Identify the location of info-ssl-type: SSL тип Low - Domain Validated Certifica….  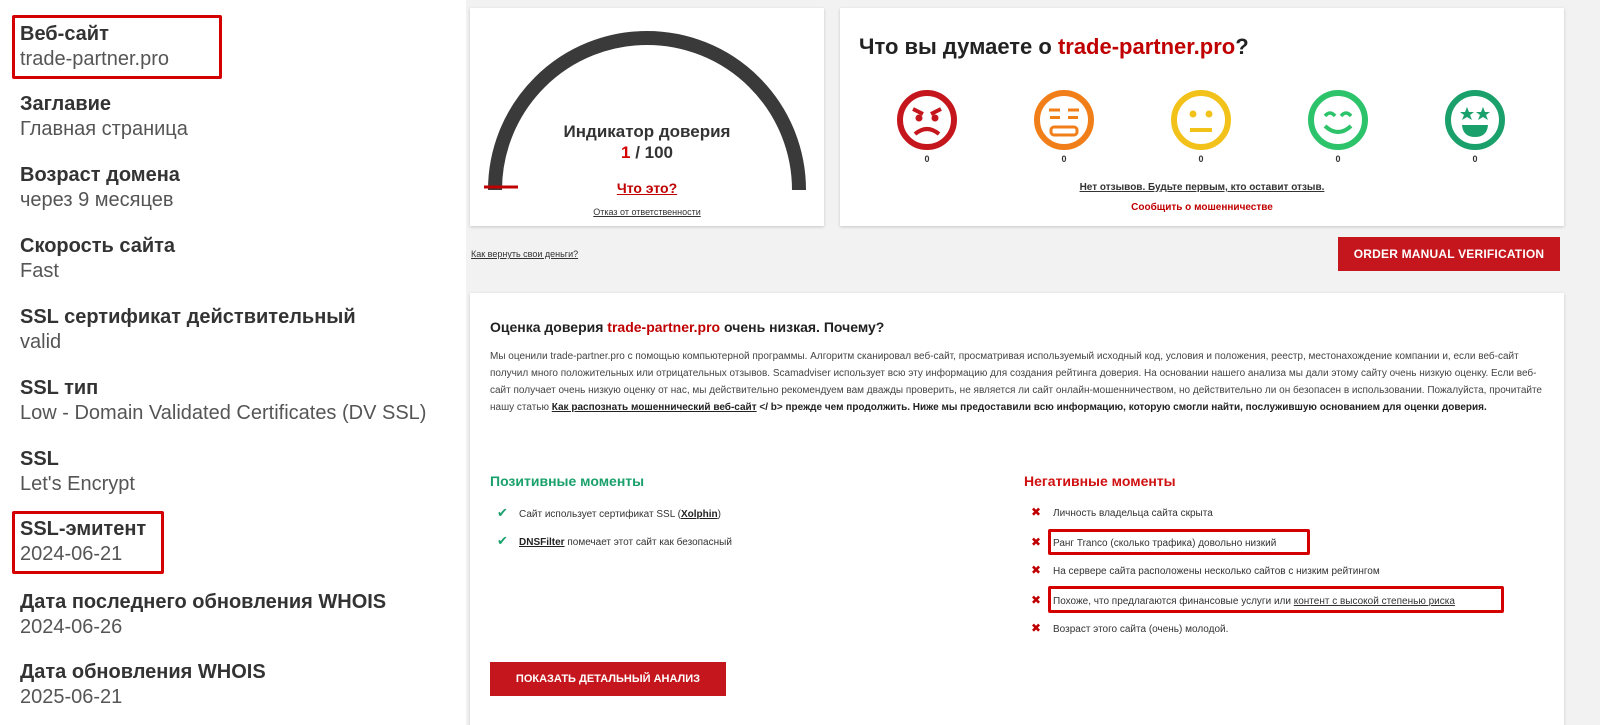
(223, 401).